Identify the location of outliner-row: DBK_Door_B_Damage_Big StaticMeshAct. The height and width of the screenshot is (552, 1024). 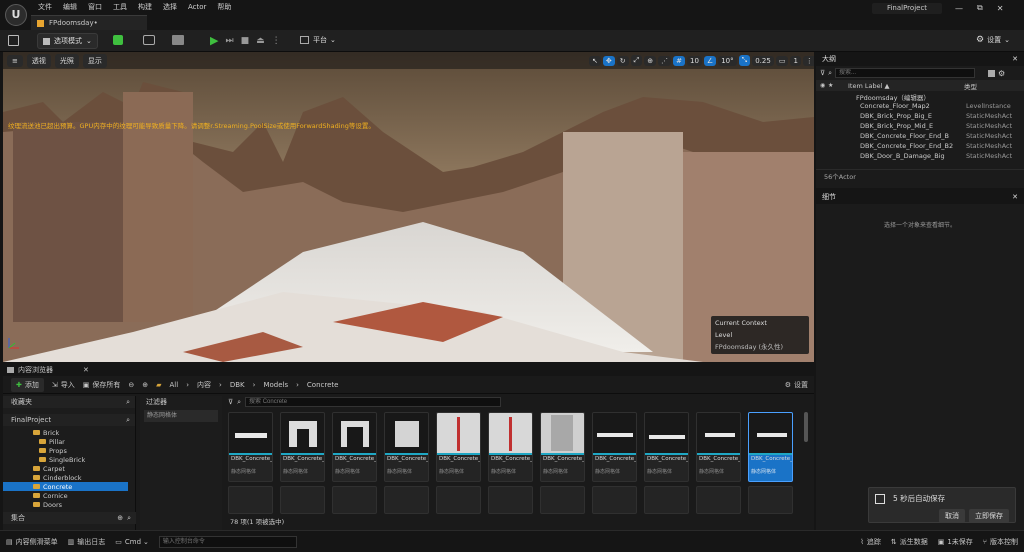
(917, 157).